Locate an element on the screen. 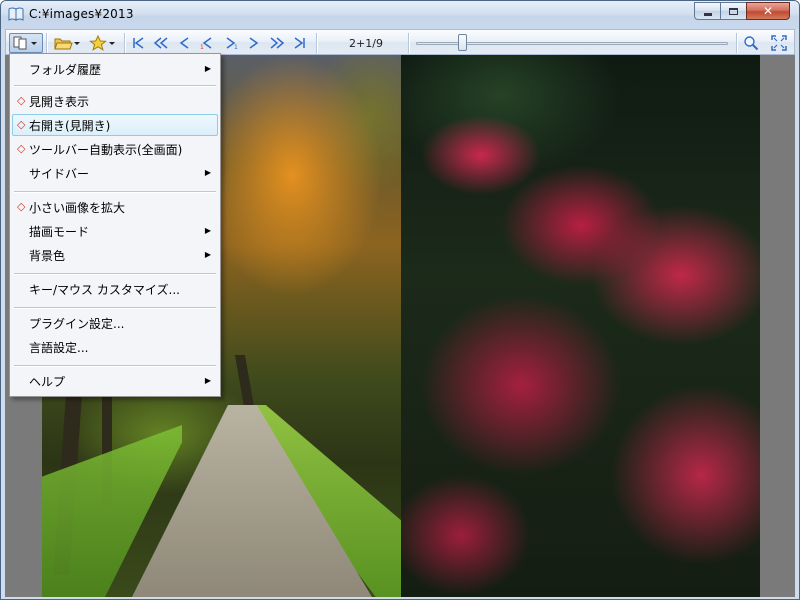  fast-back-button is located at coordinates (161, 43).